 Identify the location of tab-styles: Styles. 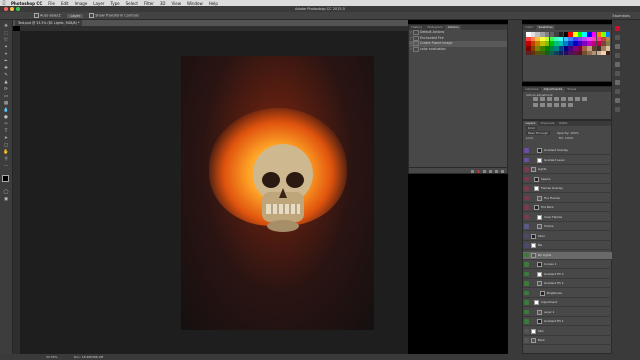
(572, 89).